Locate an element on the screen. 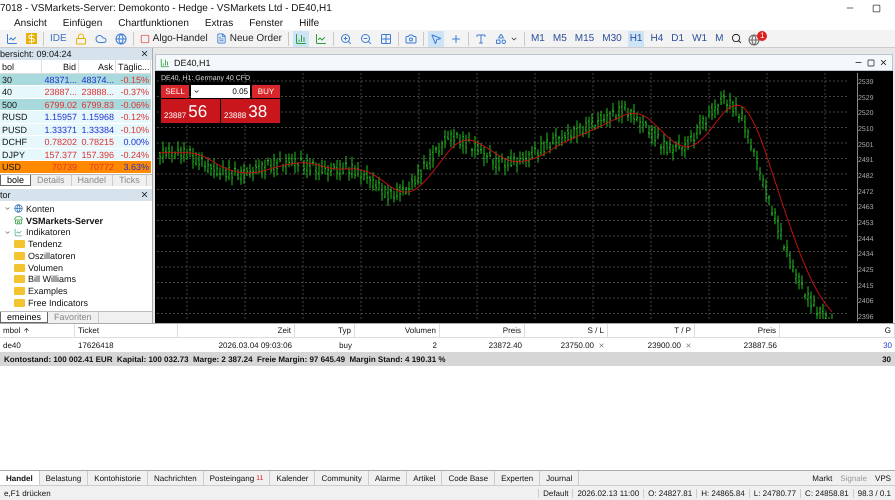 The width and height of the screenshot is (895, 500). menu-item: Einfügen is located at coordinates (82, 23).